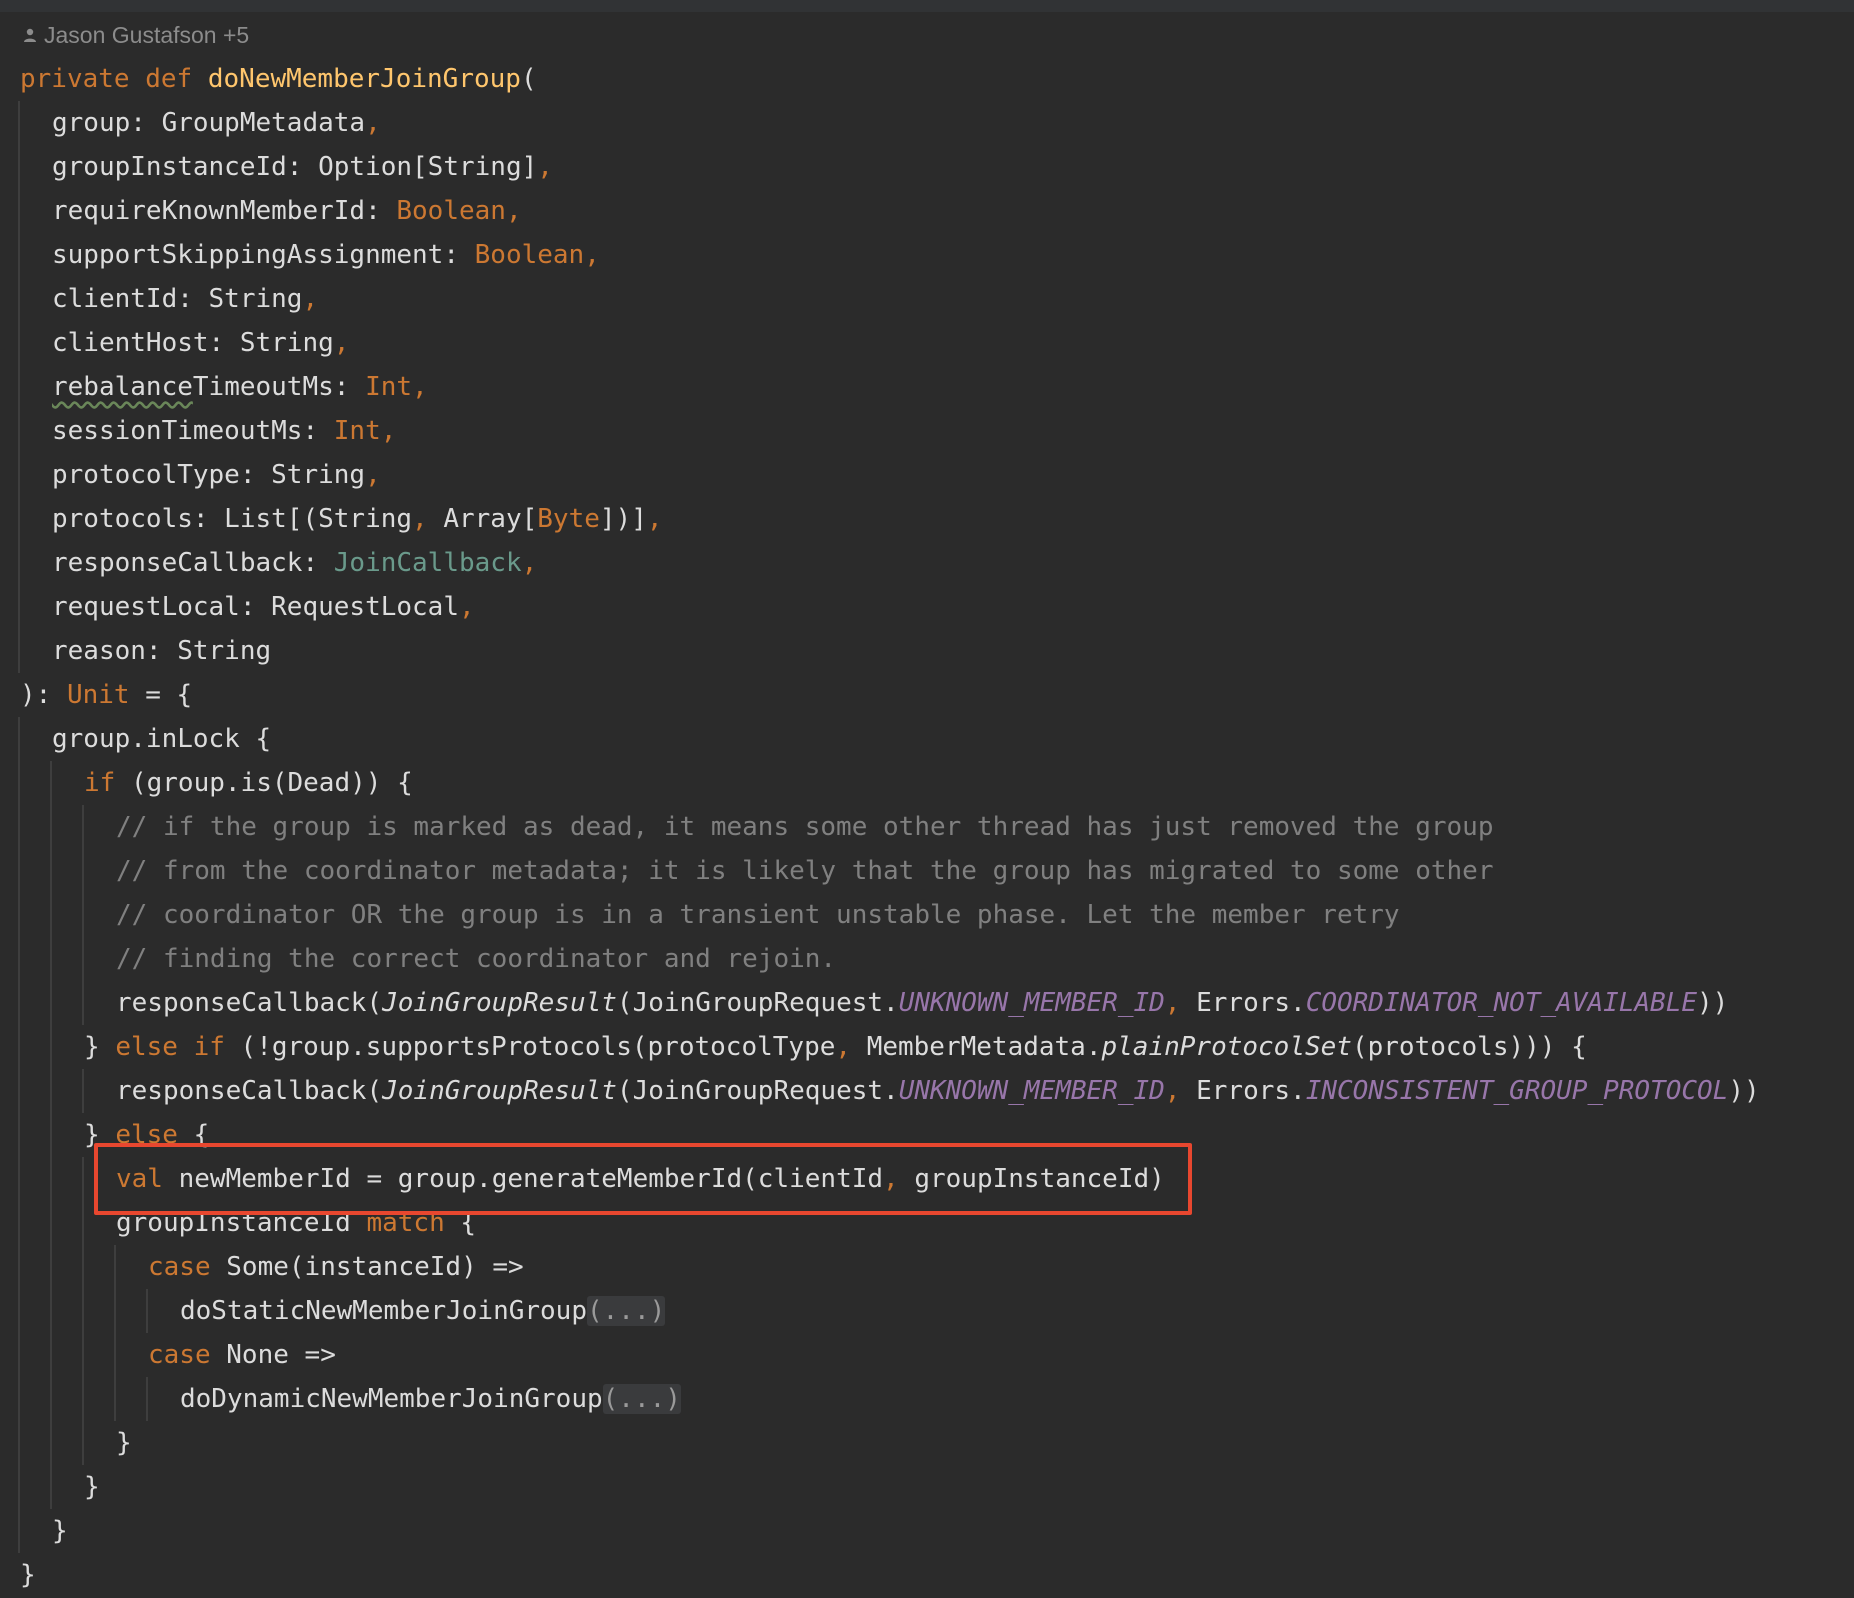 Image resolution: width=1854 pixels, height=1598 pixels. What do you see at coordinates (927, 1135) in the screenshot?
I see `code-line: } else {` at bounding box center [927, 1135].